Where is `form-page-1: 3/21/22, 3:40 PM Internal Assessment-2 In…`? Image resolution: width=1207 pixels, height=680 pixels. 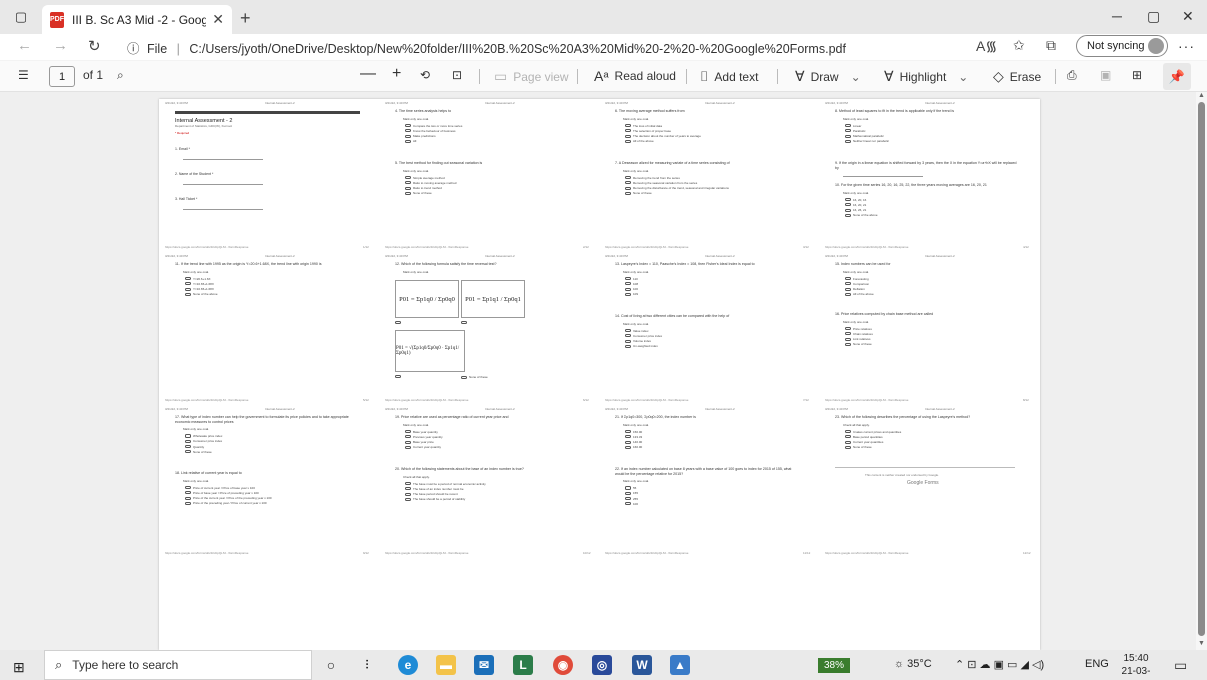
form-page-1: 3/21/22, 3:40 PM Internal Assessment-2 In… is located at coordinates (270, 176).